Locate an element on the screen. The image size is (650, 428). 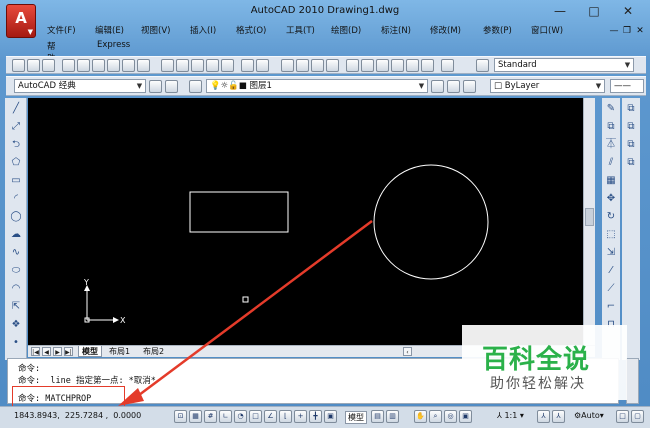
watermark-title: 百科全说 is located at coordinates (536, 360).